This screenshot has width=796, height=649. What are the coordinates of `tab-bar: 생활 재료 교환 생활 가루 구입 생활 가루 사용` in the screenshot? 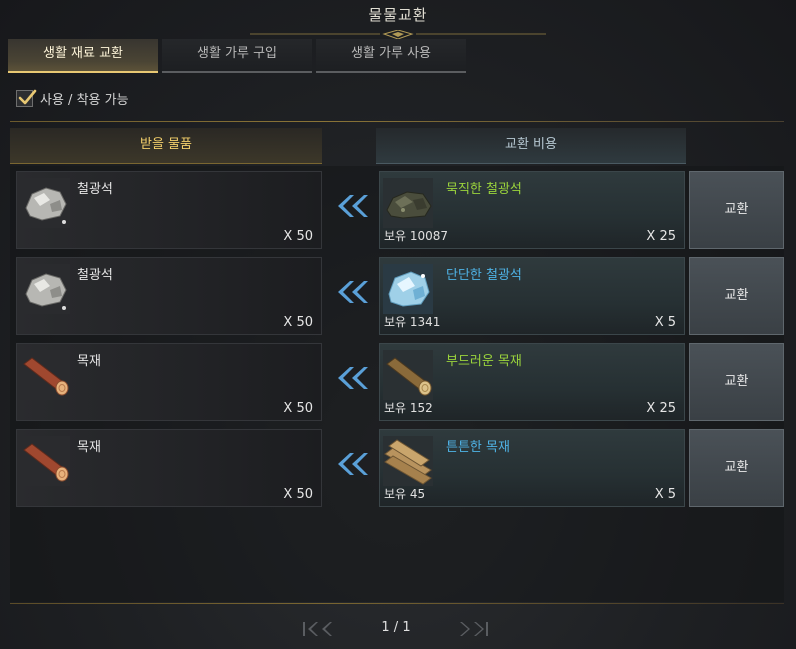 It's located at (239, 56).